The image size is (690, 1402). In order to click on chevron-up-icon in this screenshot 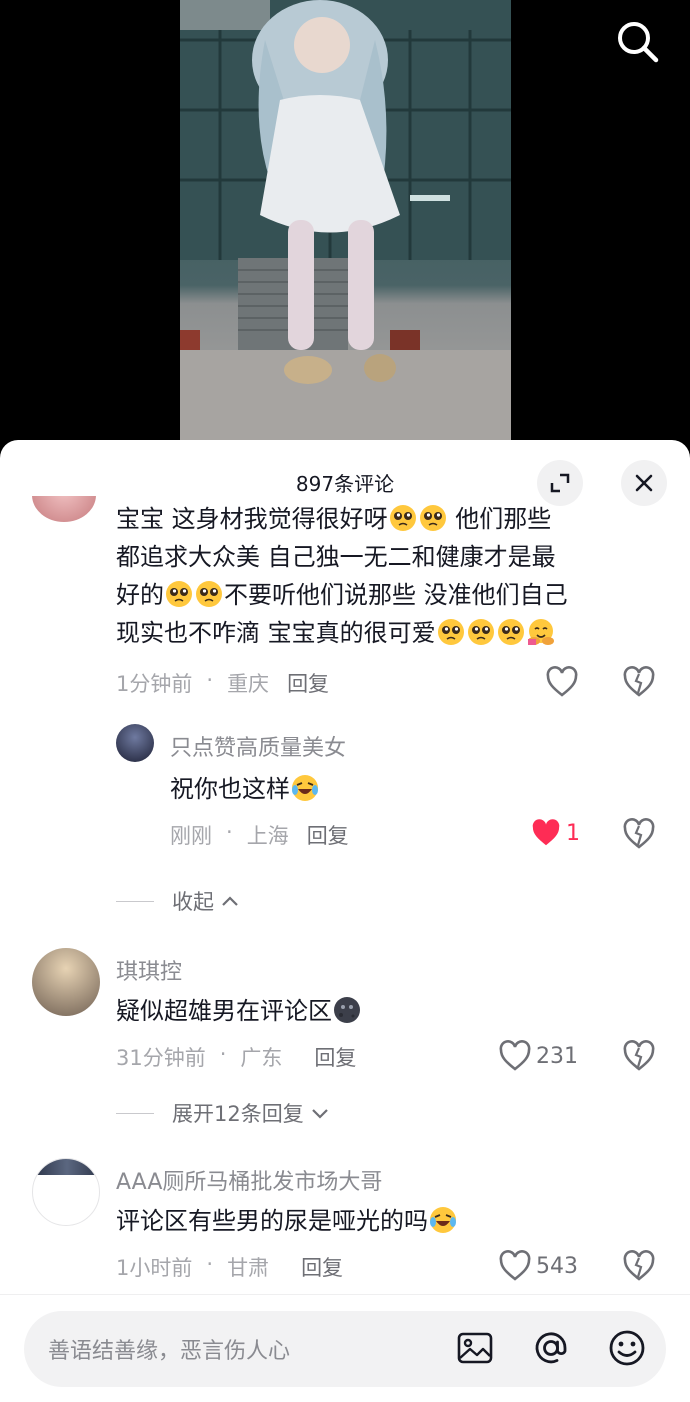, I will do `click(230, 901)`.